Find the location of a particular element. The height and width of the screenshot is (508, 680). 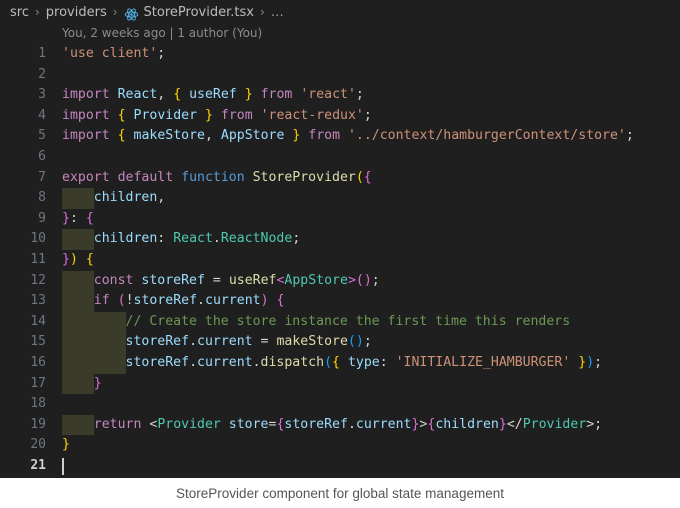

code-line: 18 is located at coordinates (340, 404).